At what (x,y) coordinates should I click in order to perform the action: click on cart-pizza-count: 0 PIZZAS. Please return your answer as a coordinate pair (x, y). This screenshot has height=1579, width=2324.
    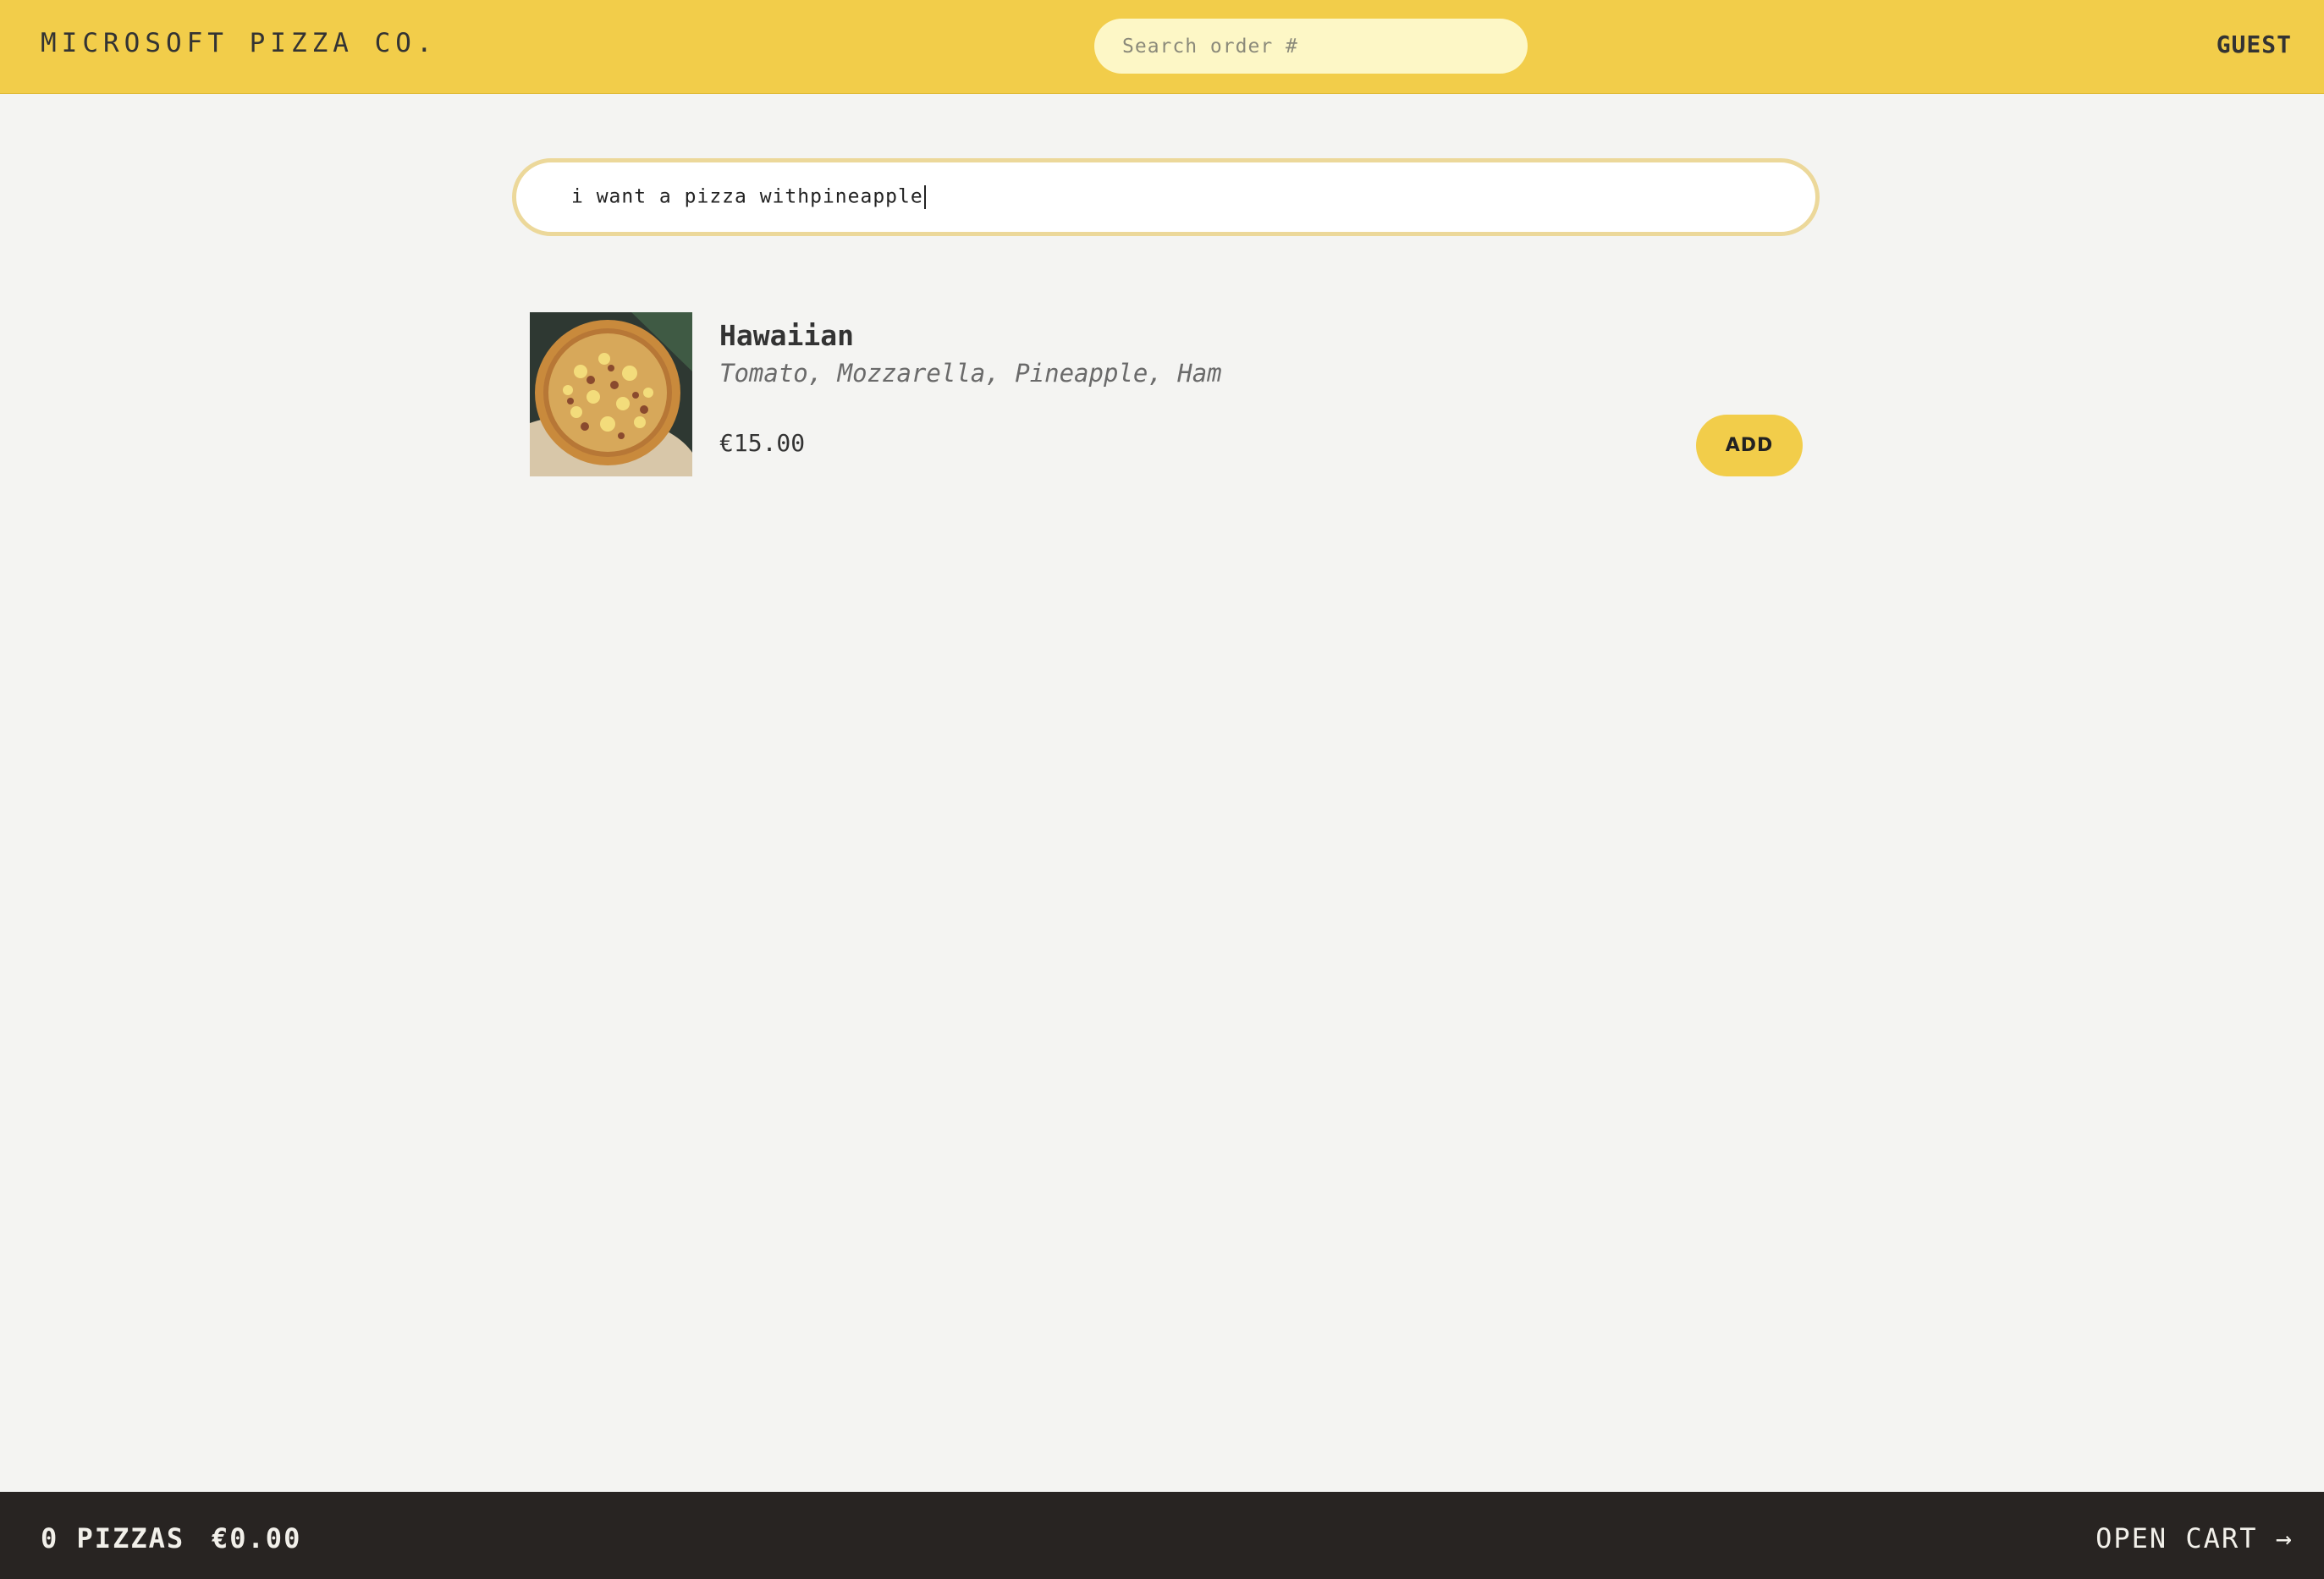
    Looking at the image, I should click on (113, 1538).